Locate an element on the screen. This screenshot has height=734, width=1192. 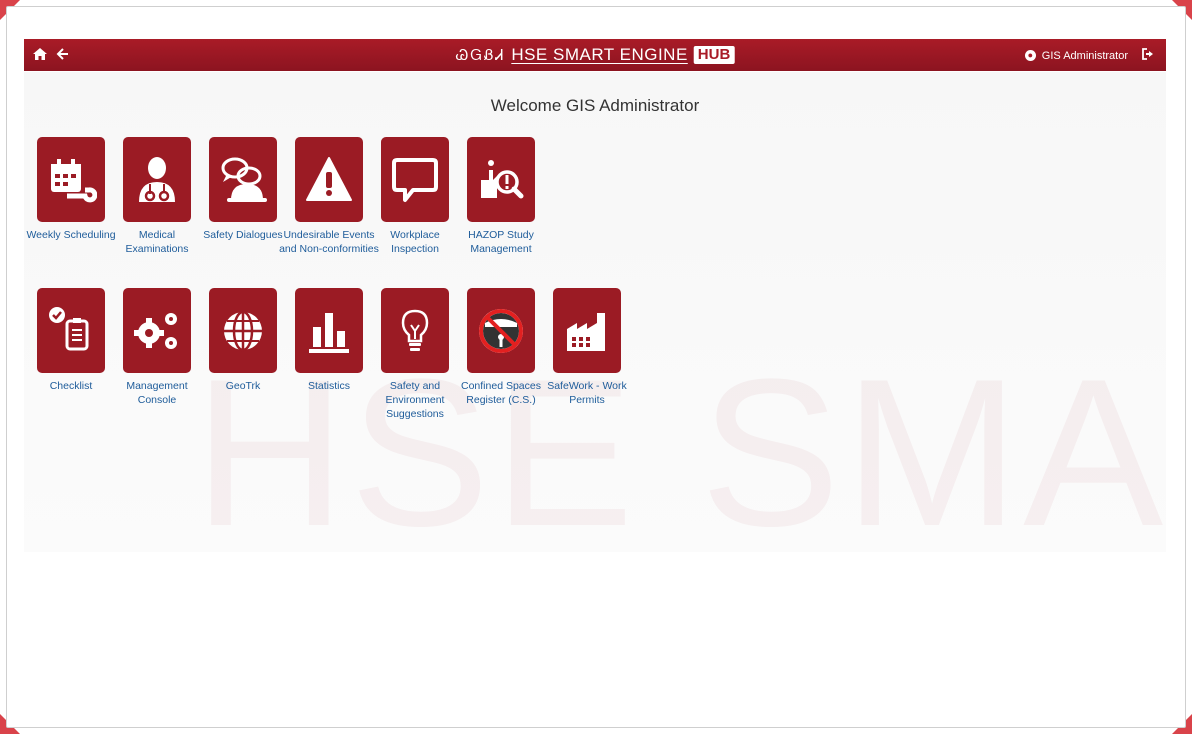
module-label: Checklist is located at coordinates (71, 386).